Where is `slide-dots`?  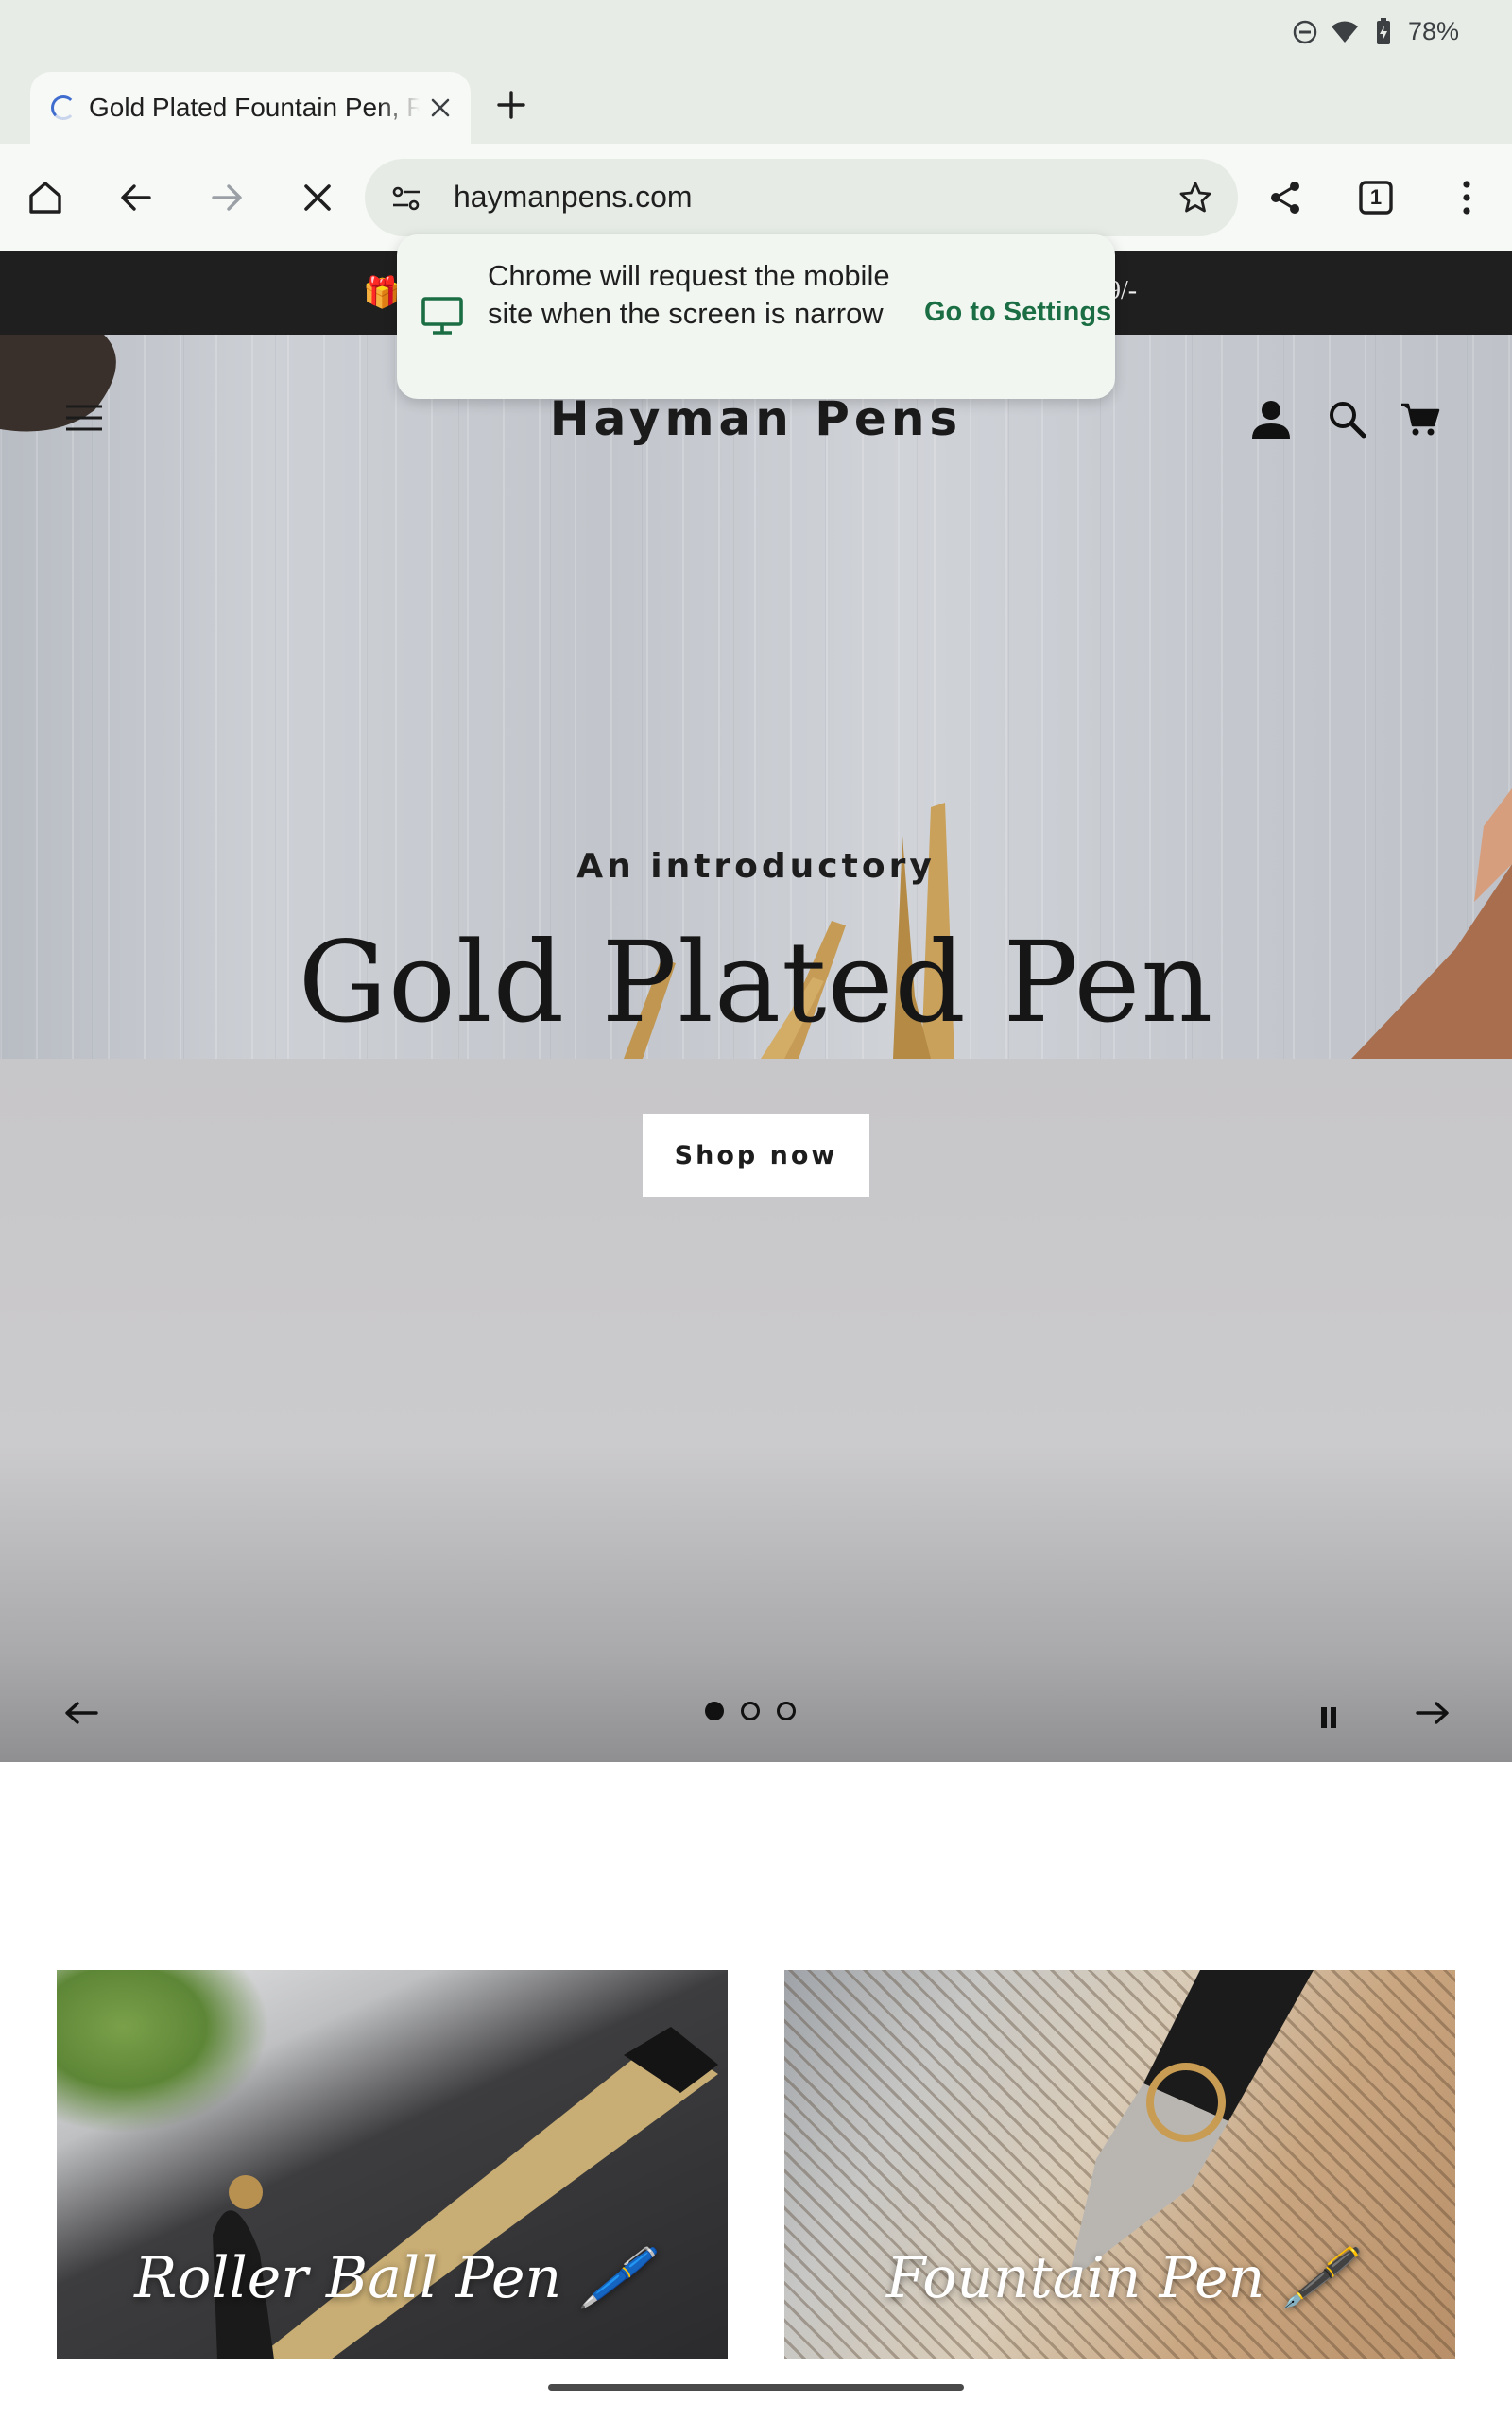 slide-dots is located at coordinates (750, 1711).